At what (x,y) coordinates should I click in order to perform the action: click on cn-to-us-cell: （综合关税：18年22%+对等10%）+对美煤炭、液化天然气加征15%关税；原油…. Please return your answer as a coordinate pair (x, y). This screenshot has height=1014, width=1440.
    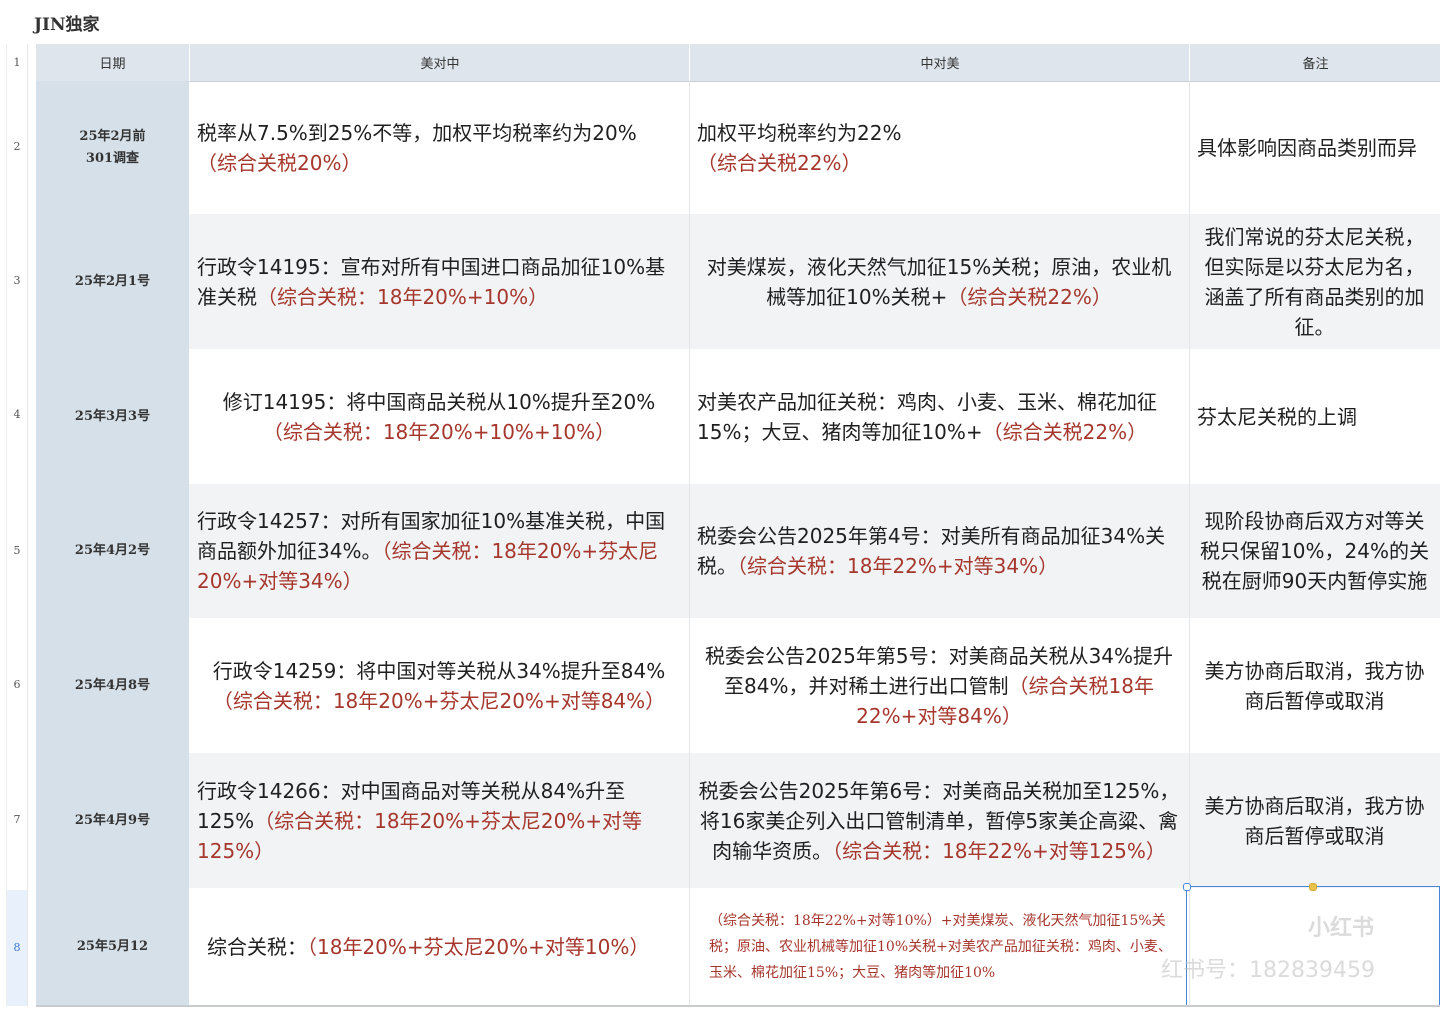
    Looking at the image, I should click on (939, 947).